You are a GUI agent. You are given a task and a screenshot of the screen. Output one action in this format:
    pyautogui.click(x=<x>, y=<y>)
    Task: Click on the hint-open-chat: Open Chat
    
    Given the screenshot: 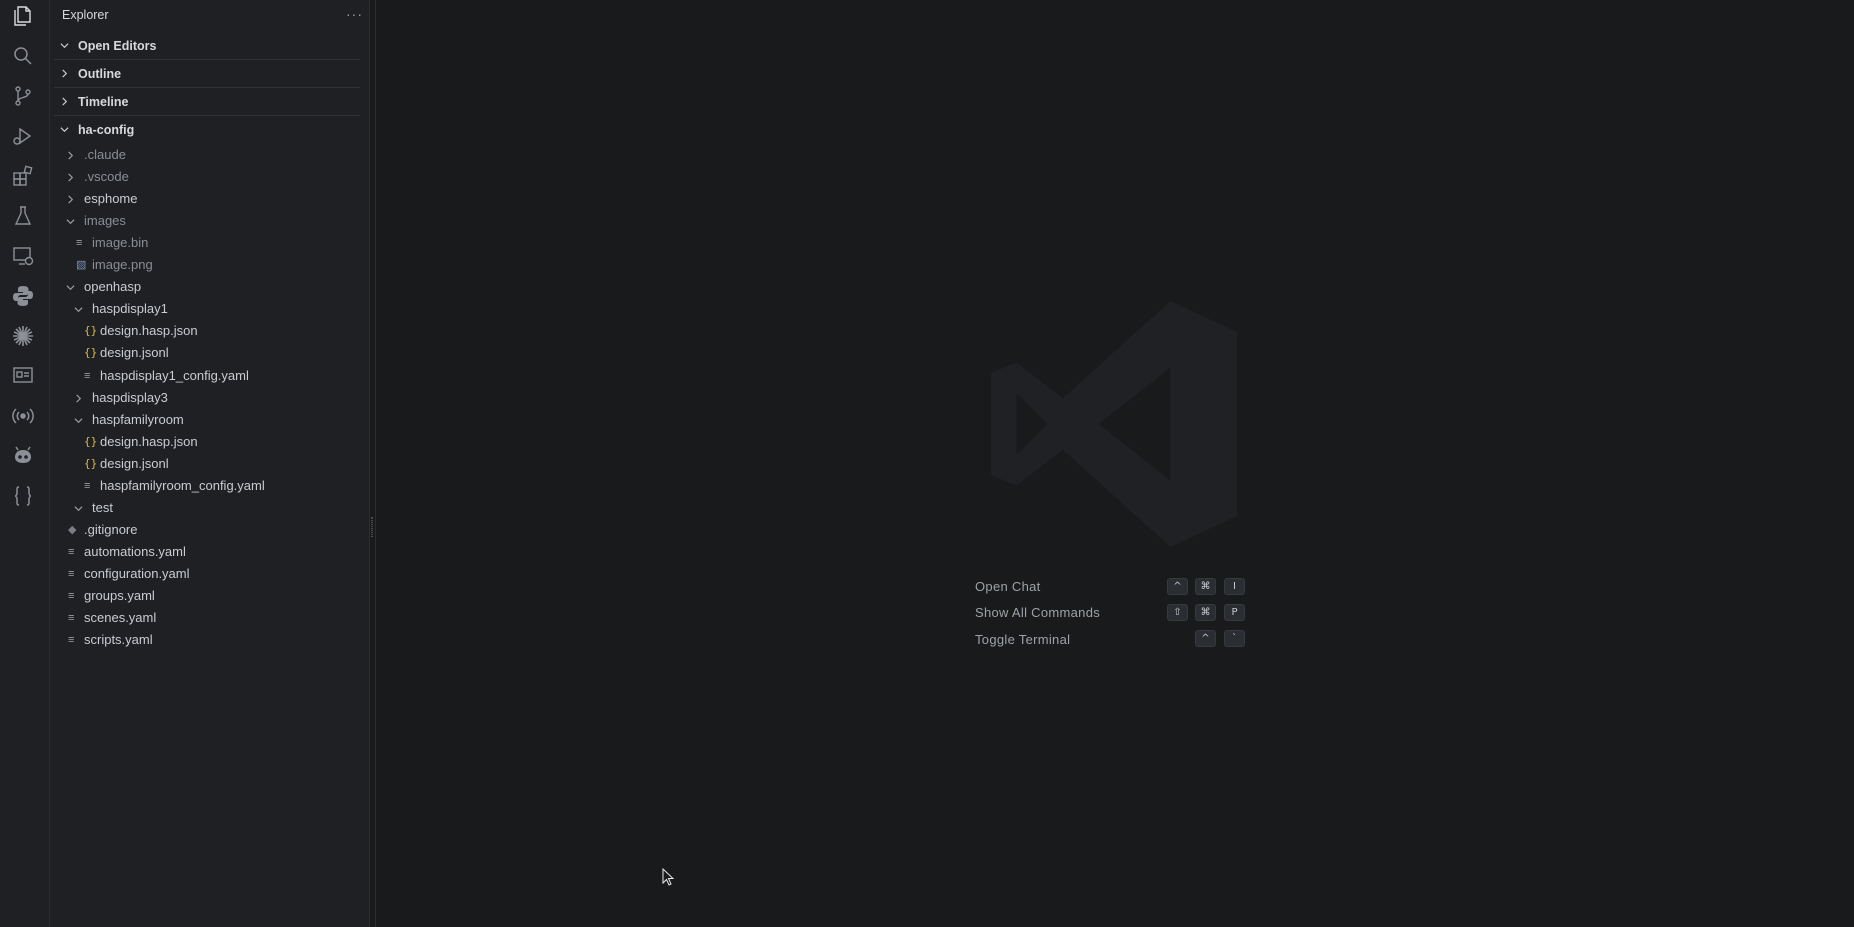 What is the action you would take?
    pyautogui.click(x=1008, y=586)
    